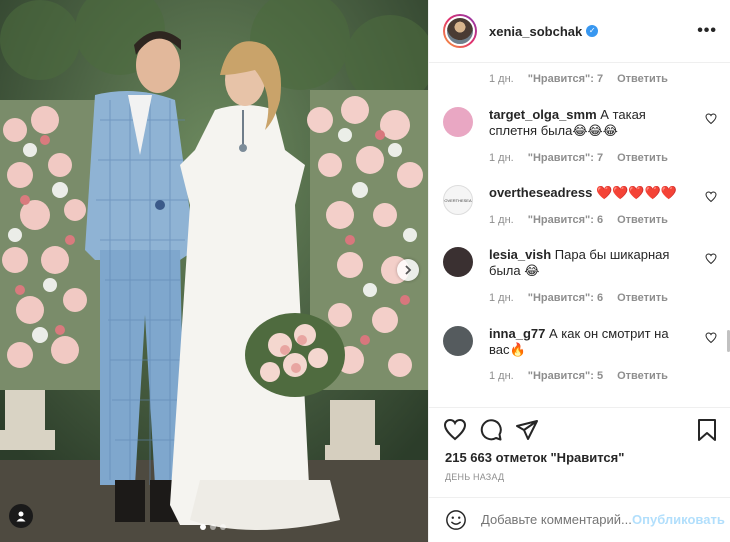 This screenshot has height=542, width=730. Describe the element at coordinates (527, 430) in the screenshot. I see `share-send-icon` at that location.